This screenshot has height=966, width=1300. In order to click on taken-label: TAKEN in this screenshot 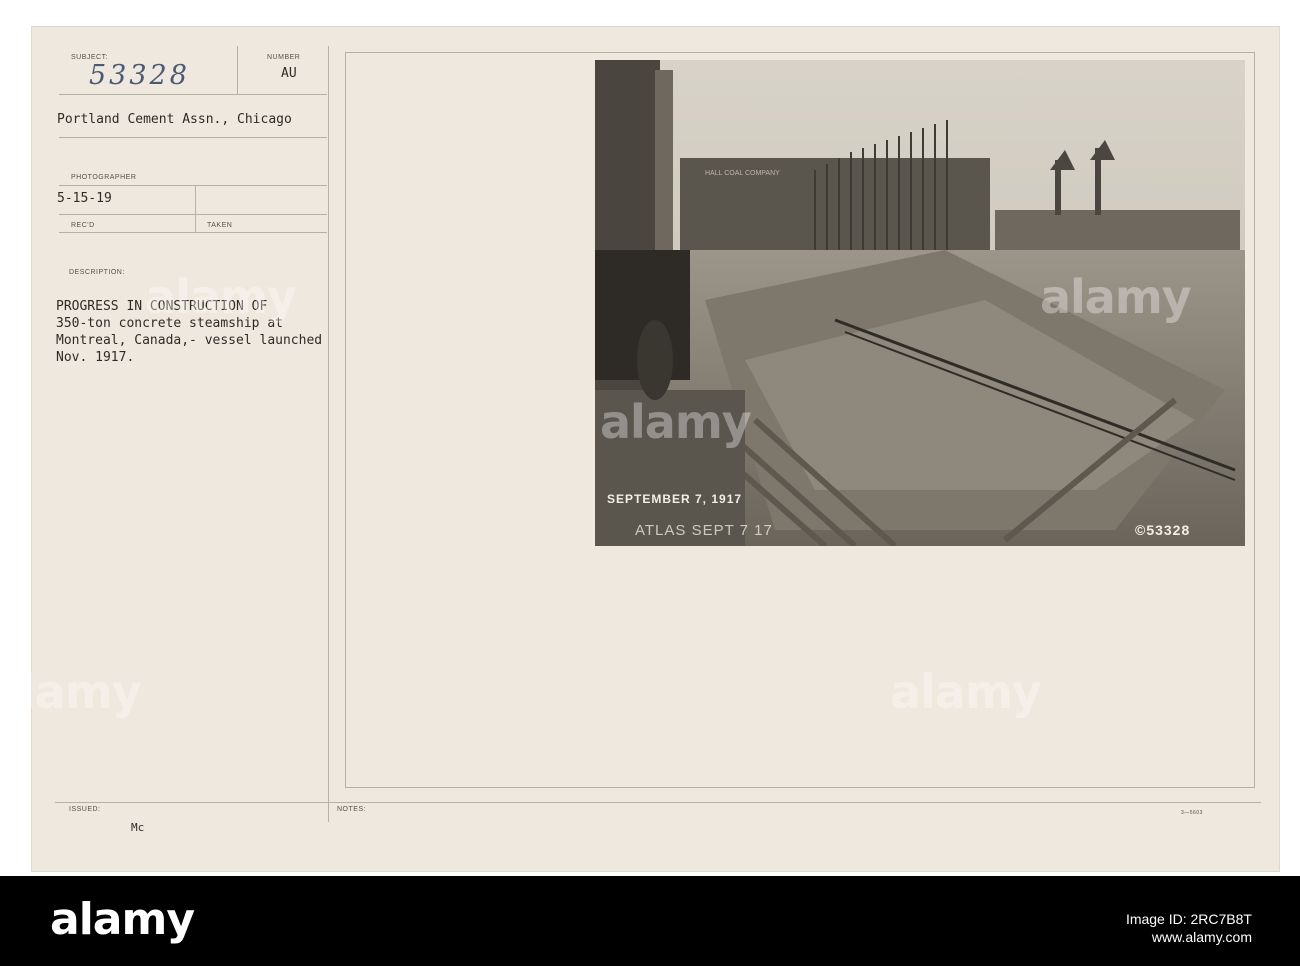, I will do `click(220, 225)`.